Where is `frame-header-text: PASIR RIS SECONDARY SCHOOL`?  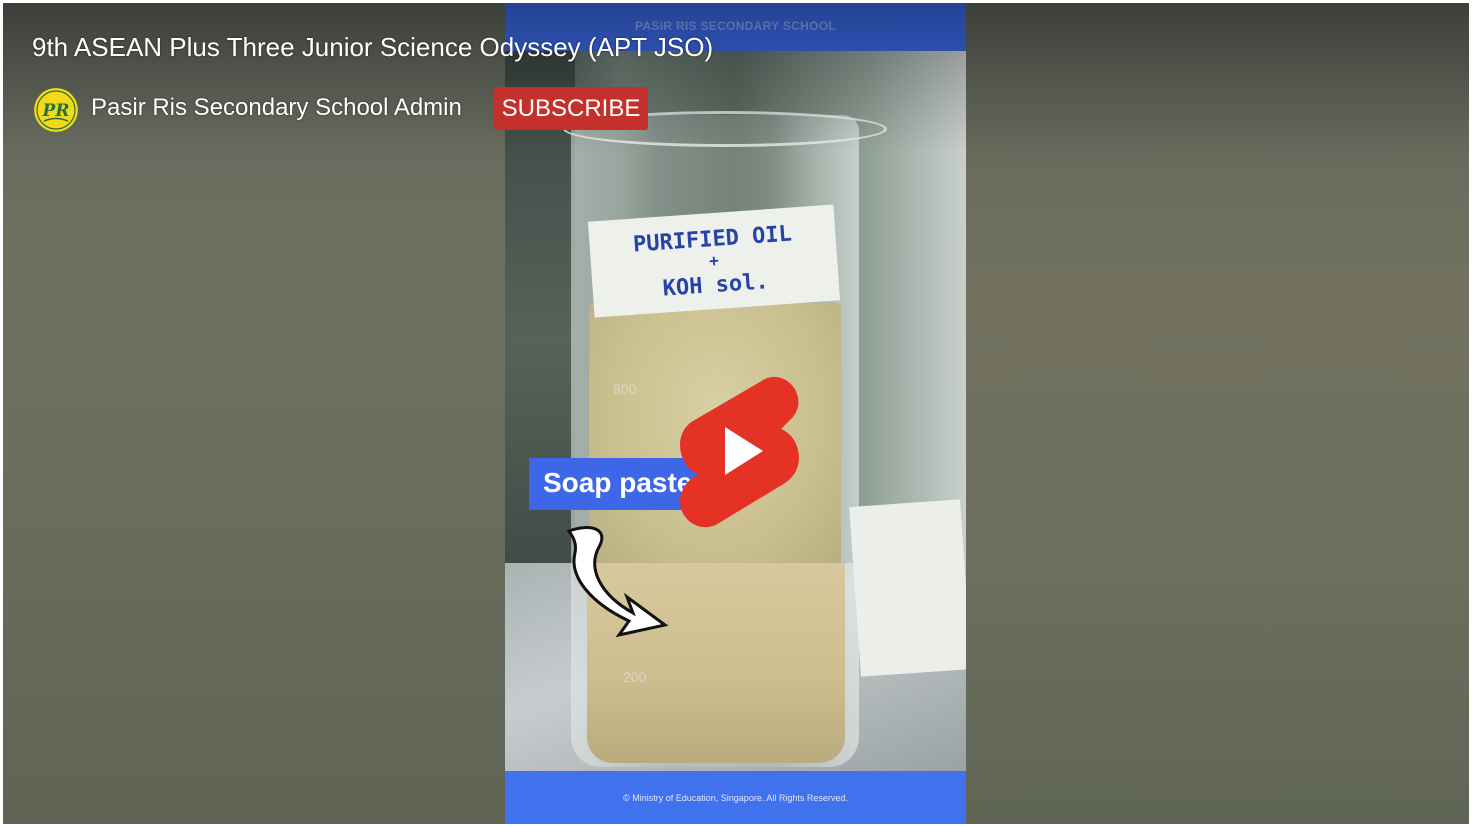
frame-header-text: PASIR RIS SECONDARY SCHOOL is located at coordinates (735, 26).